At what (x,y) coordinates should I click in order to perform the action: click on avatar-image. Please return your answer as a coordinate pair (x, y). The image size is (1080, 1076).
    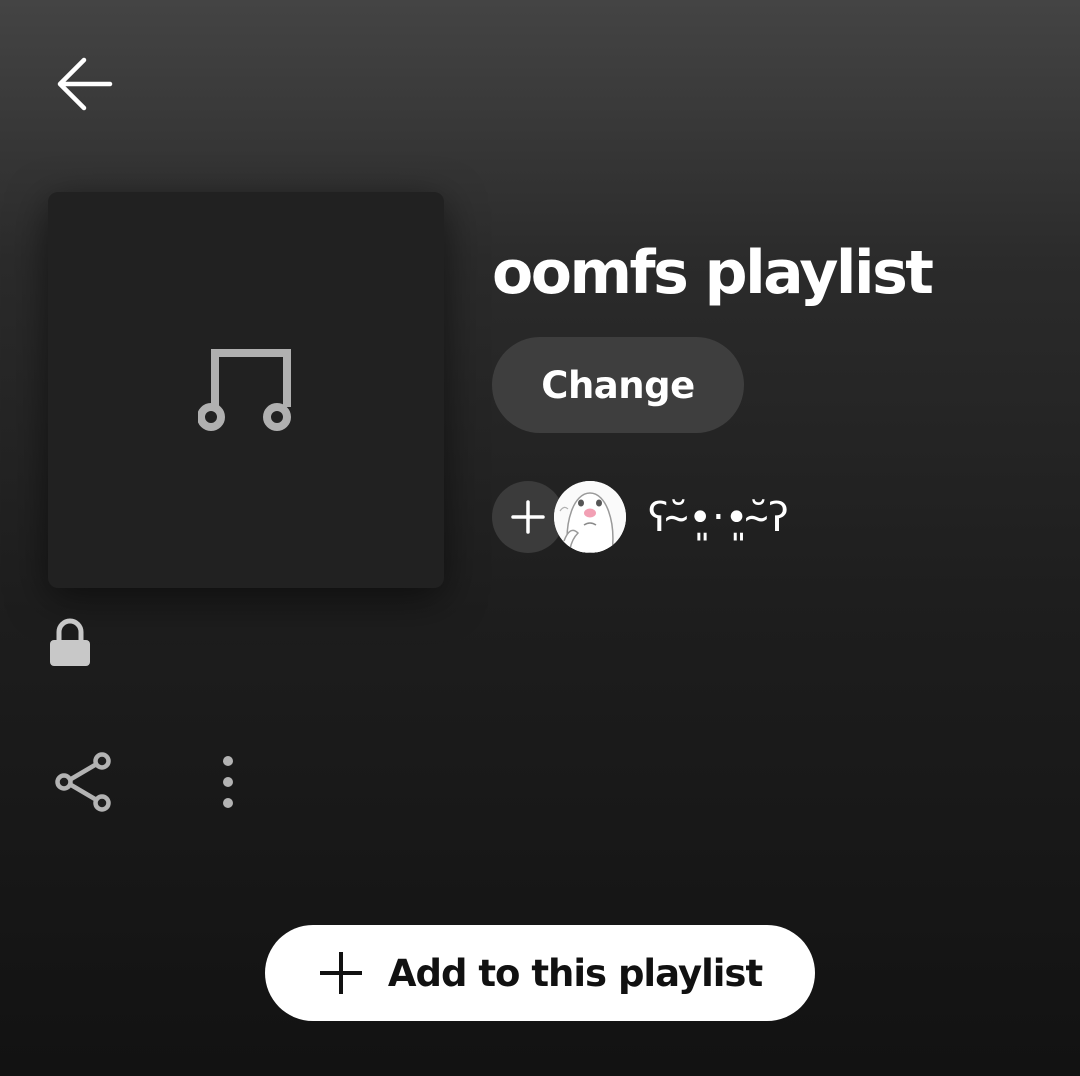
    Looking at the image, I should click on (590, 517).